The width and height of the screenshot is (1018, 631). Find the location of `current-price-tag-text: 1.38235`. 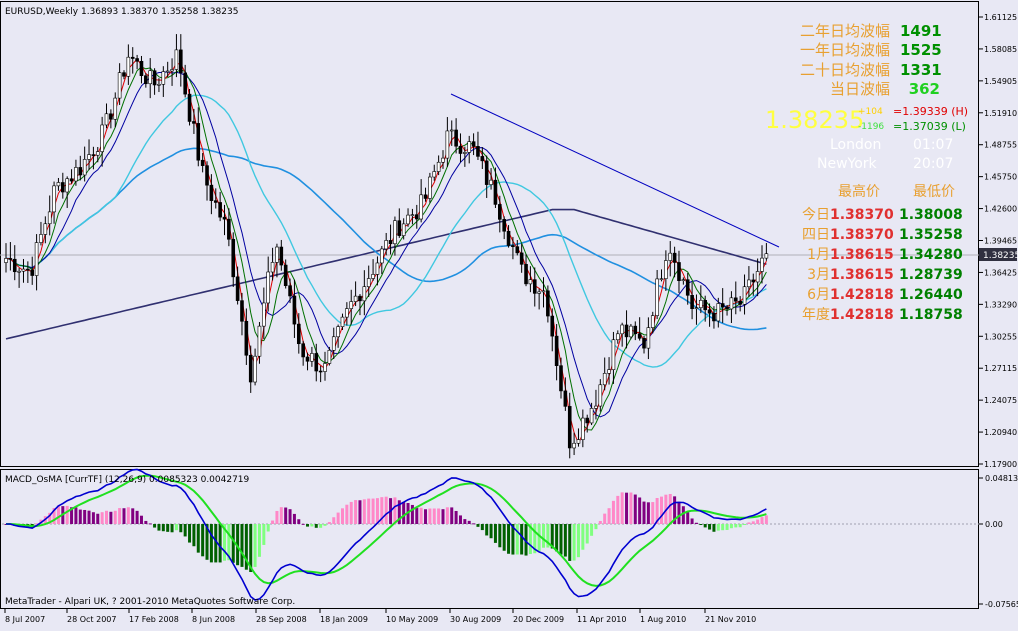

current-price-tag-text: 1.38235 is located at coordinates (1000, 256).